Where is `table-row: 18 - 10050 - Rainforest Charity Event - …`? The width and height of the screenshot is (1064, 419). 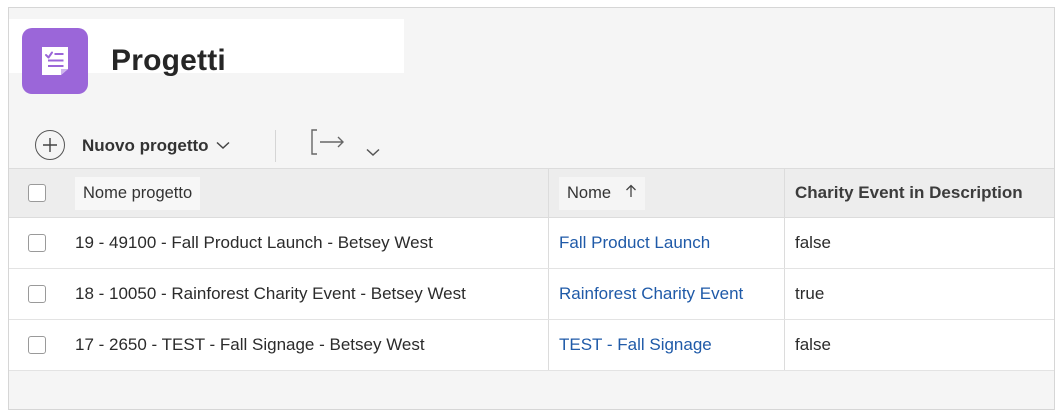 table-row: 18 - 10050 - Rainforest Charity Event - … is located at coordinates (531, 294).